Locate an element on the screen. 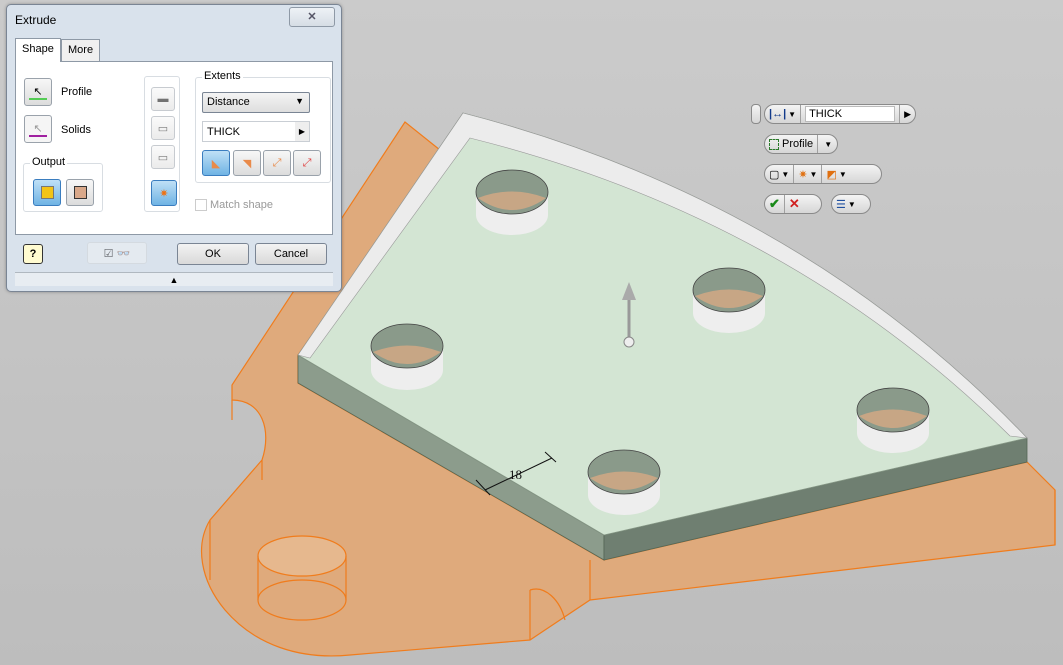  cut-button: ▭ is located at coordinates (163, 128).